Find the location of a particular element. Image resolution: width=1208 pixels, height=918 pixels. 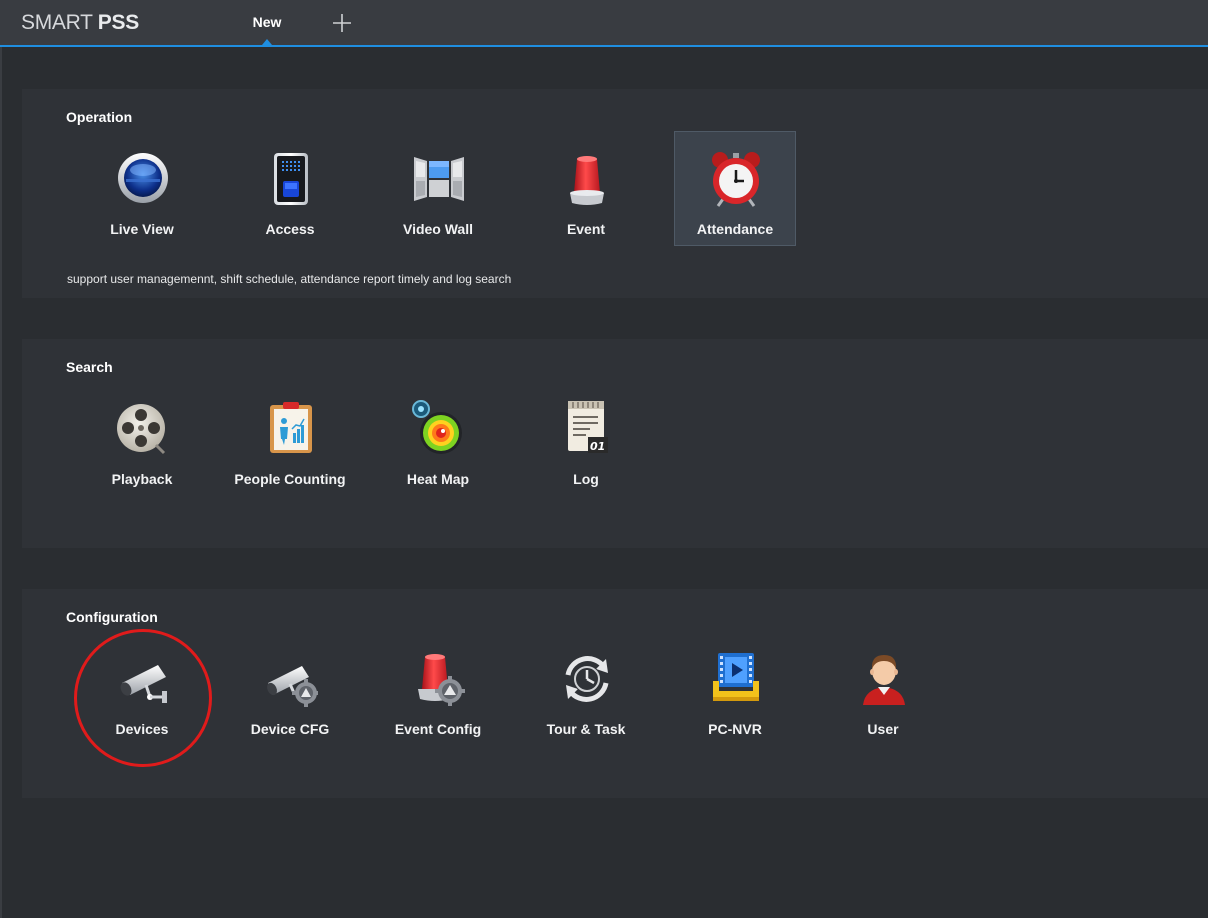

tile-event-config: Event Config is located at coordinates (438, 688).